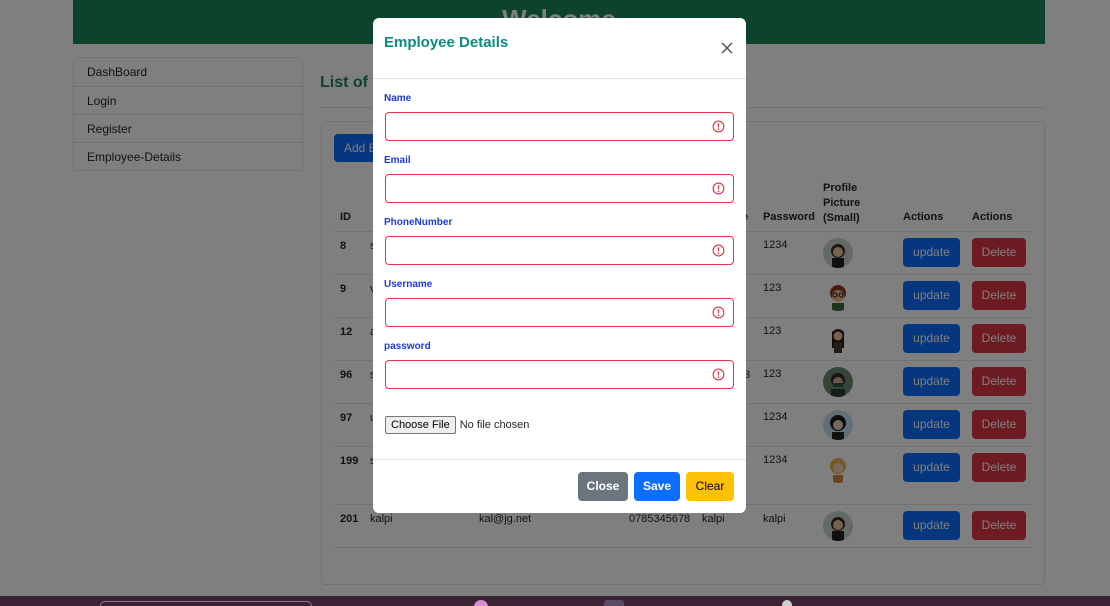 This screenshot has height=606, width=1110. Describe the element at coordinates (559, 48) in the screenshot. I see `modal-header: Employee Details` at that location.